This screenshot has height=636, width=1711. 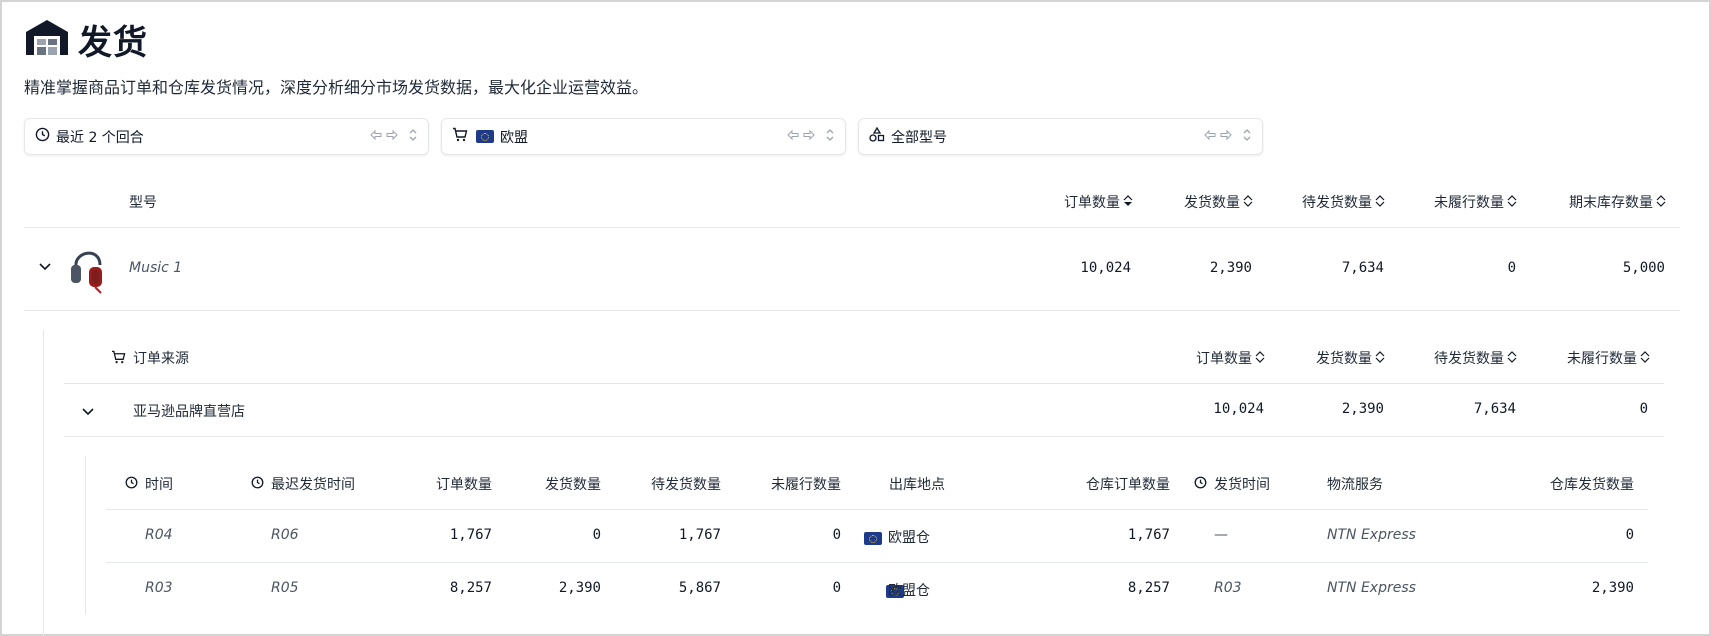 I want to click on source-shipped: 2,390, so click(x=1362, y=409).